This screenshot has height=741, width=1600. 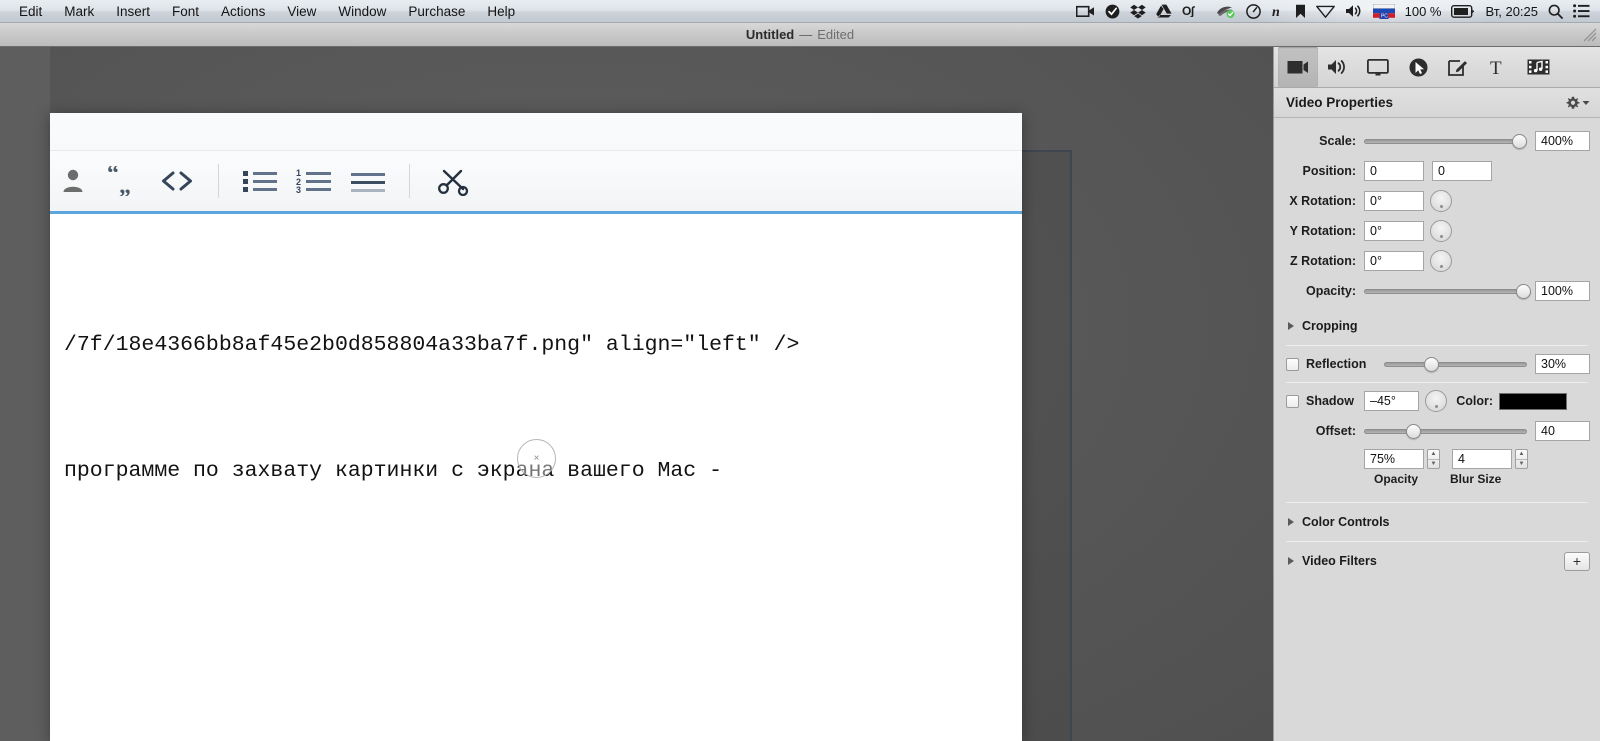 I want to click on tab-video, so click(x=1298, y=67).